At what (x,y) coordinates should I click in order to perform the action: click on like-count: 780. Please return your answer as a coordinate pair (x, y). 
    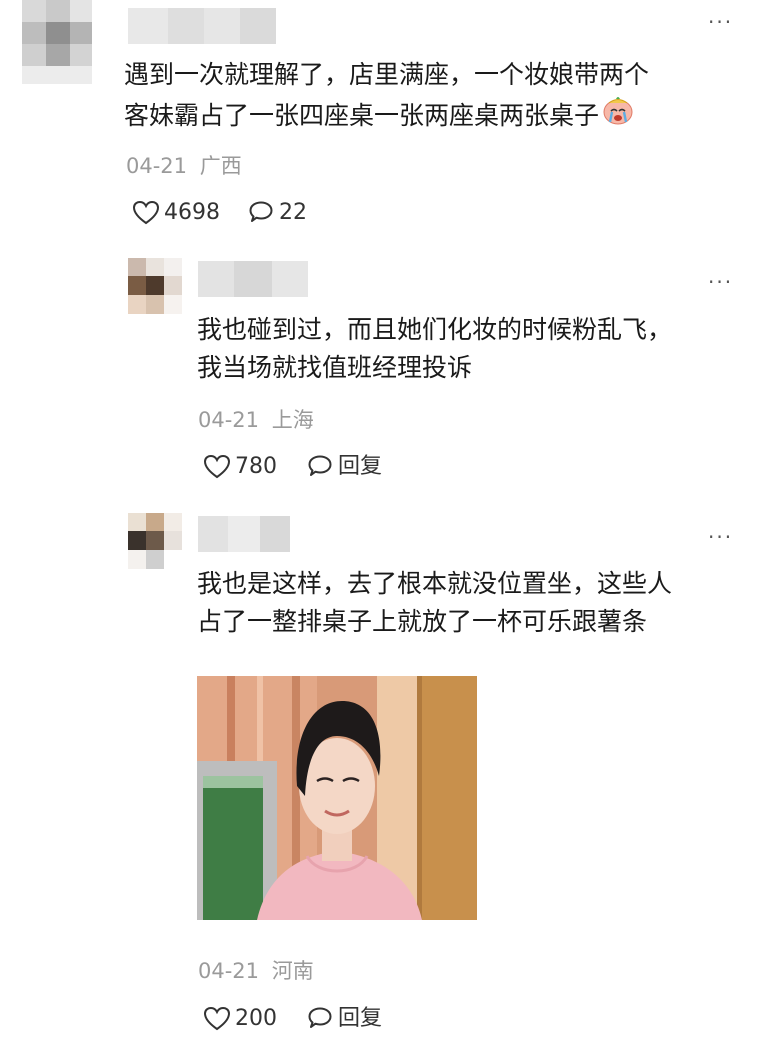
    Looking at the image, I should click on (256, 466).